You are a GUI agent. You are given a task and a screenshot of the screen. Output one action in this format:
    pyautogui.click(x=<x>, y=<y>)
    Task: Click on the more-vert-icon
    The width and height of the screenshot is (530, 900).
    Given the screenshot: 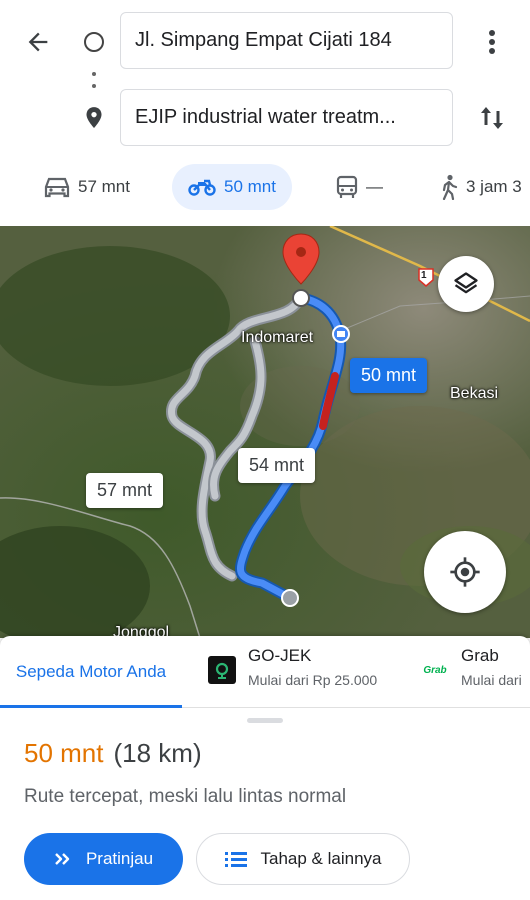 What is the action you would take?
    pyautogui.click(x=492, y=42)
    